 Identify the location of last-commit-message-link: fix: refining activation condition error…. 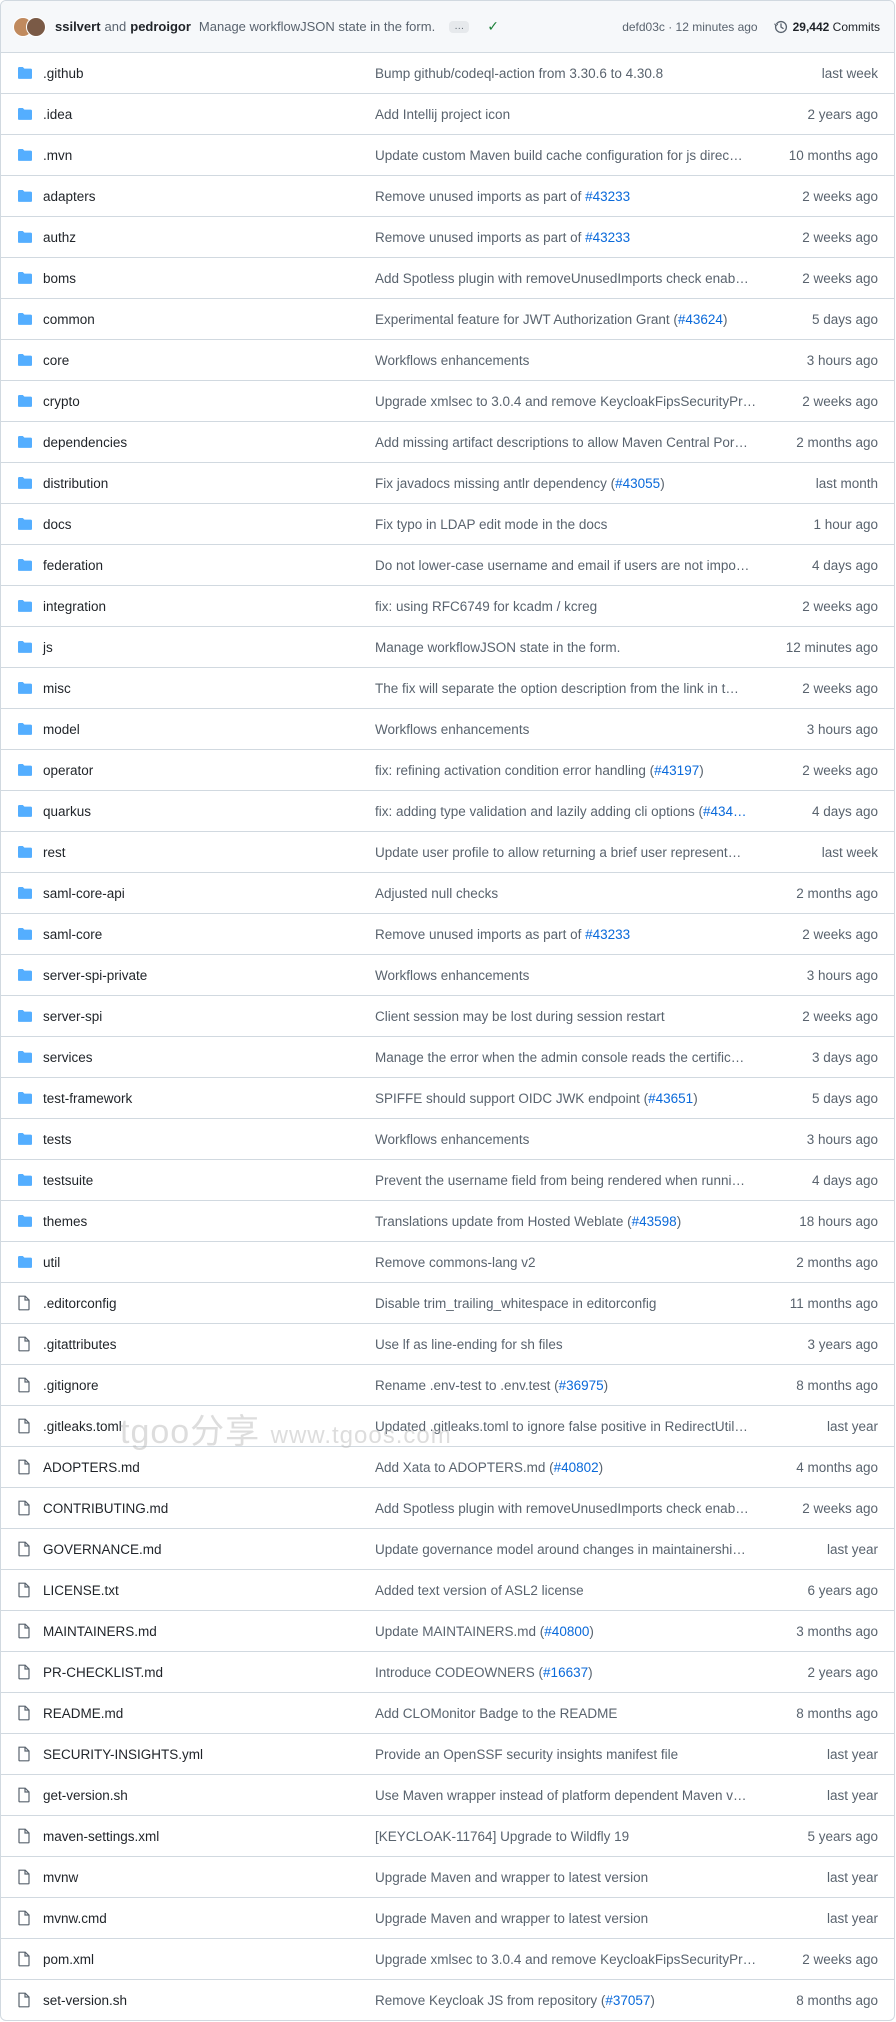
(568, 770).